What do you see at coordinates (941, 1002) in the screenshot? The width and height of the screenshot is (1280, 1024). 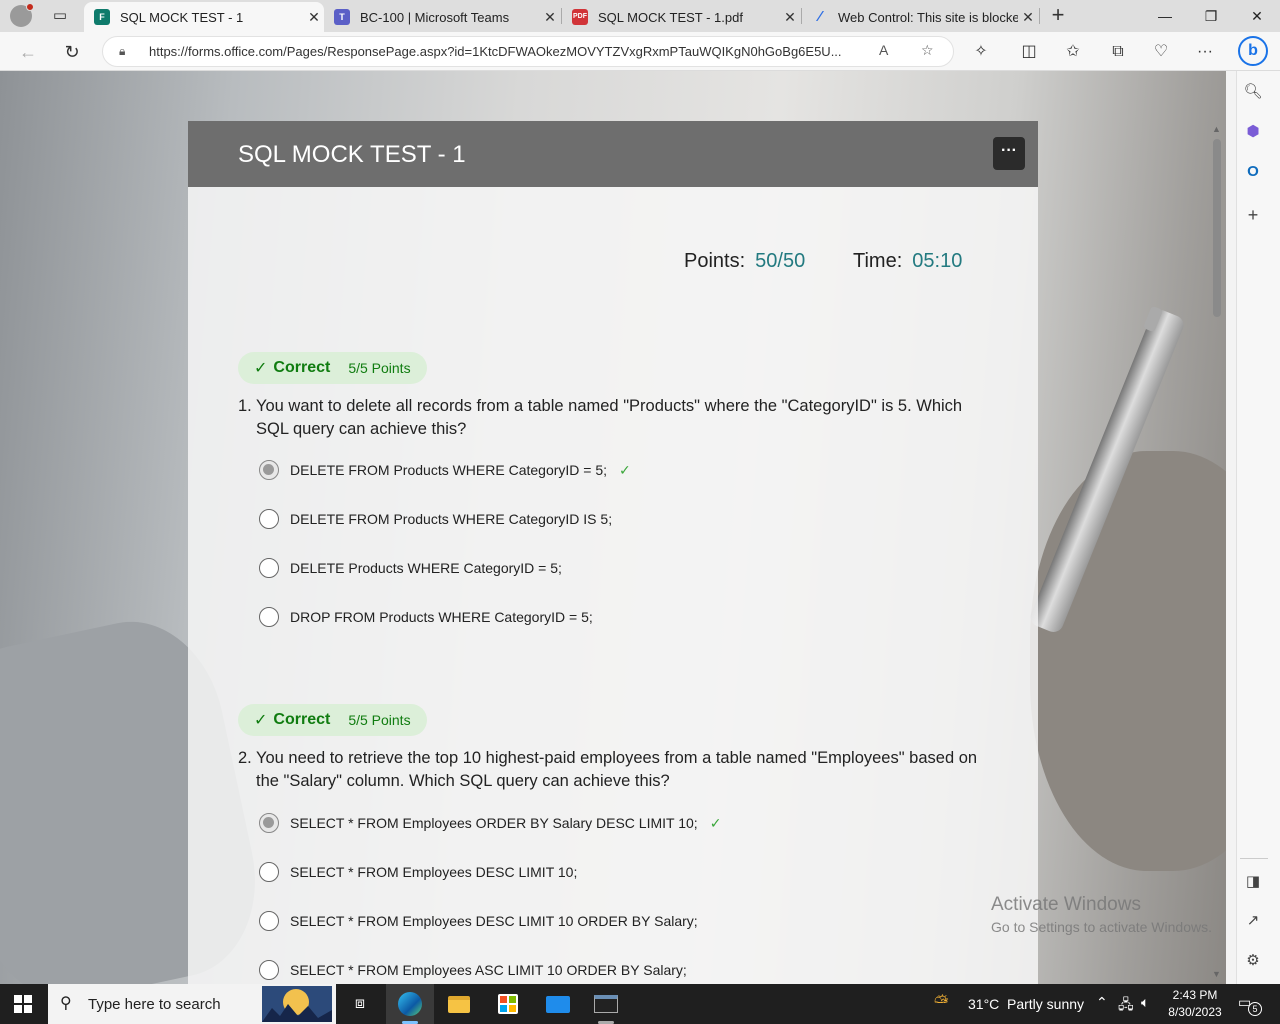 I see `weather-icon: ⛅︎` at bounding box center [941, 1002].